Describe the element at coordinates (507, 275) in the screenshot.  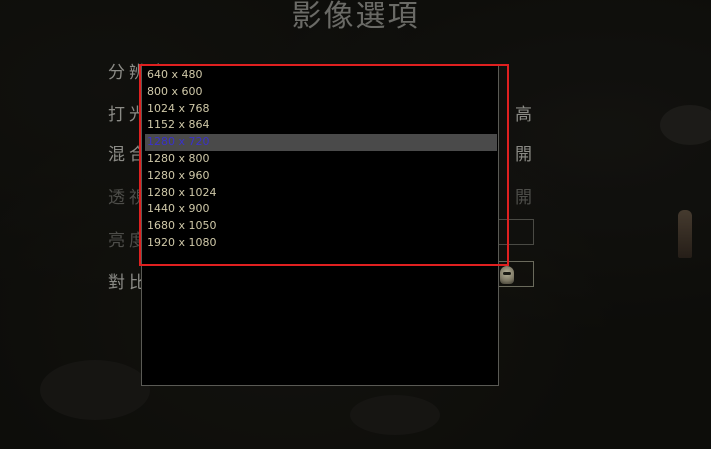
I see `skull-icon` at that location.